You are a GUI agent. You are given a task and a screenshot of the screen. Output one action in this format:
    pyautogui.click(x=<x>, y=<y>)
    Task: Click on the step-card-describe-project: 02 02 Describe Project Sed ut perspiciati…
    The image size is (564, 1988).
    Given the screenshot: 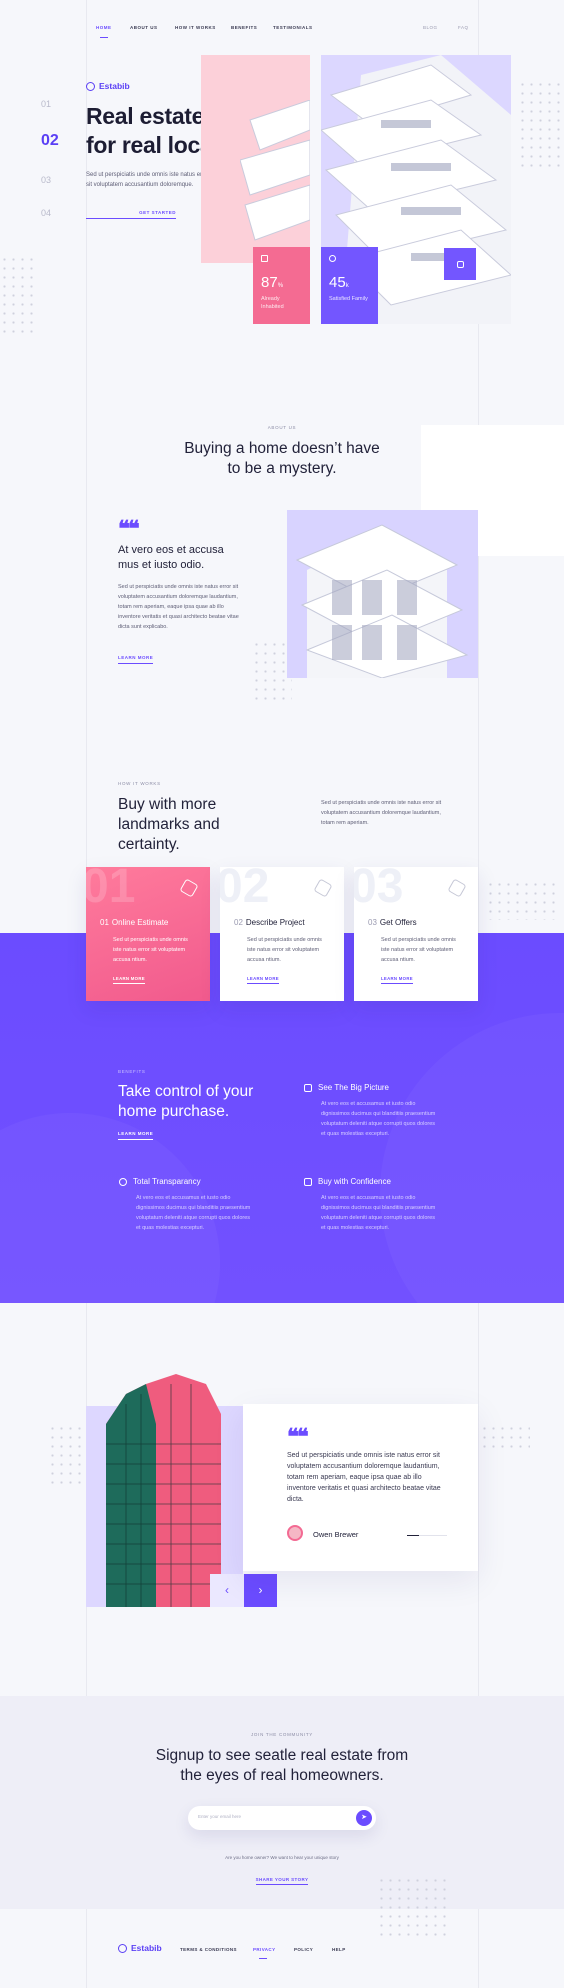 What is the action you would take?
    pyautogui.click(x=282, y=934)
    